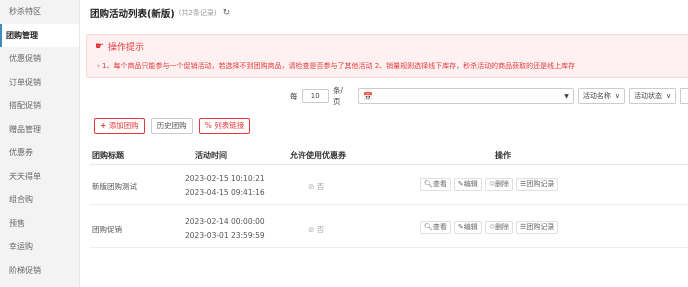 The image size is (688, 287). What do you see at coordinates (99, 46) in the screenshot?
I see `hand-icon: ☛` at bounding box center [99, 46].